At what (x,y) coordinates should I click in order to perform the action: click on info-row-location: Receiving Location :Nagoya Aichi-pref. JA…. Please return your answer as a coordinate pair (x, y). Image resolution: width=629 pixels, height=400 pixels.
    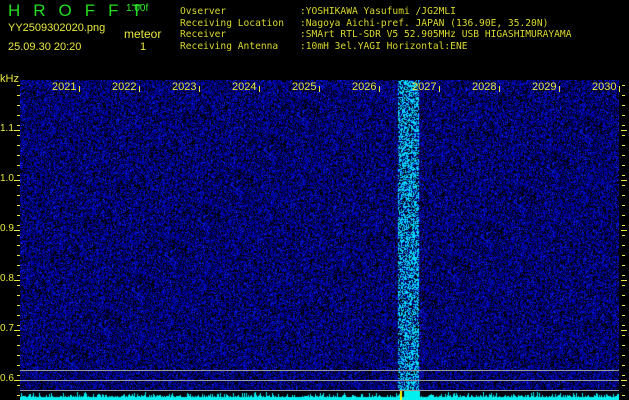
    Looking at the image, I should click on (375, 24).